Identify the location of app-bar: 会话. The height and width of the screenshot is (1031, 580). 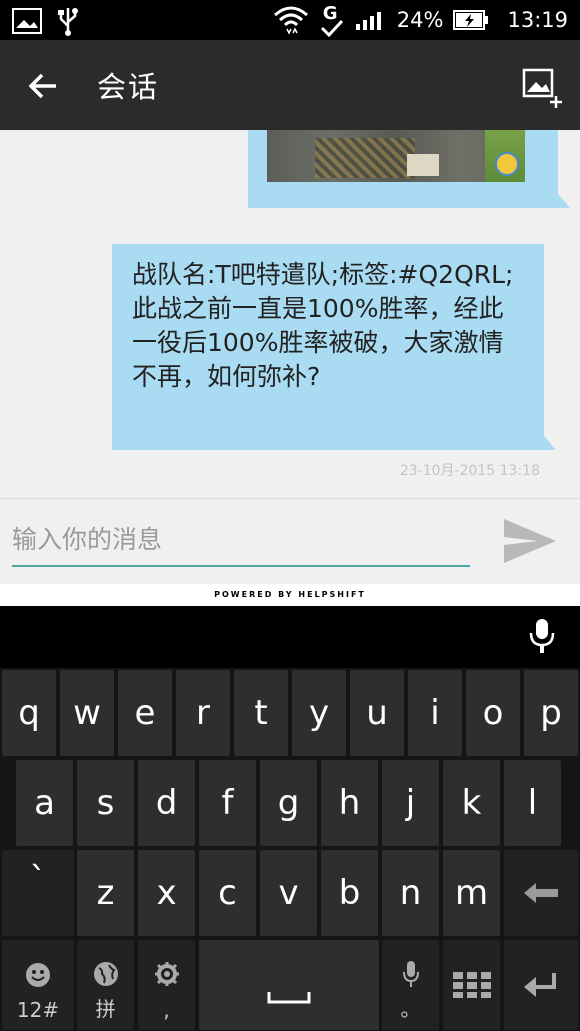
(290, 85).